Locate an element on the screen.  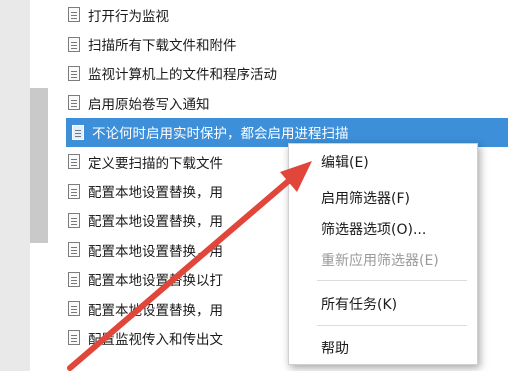
policy-label: 监视计算机上的文件和程序活动 is located at coordinates (182, 75).